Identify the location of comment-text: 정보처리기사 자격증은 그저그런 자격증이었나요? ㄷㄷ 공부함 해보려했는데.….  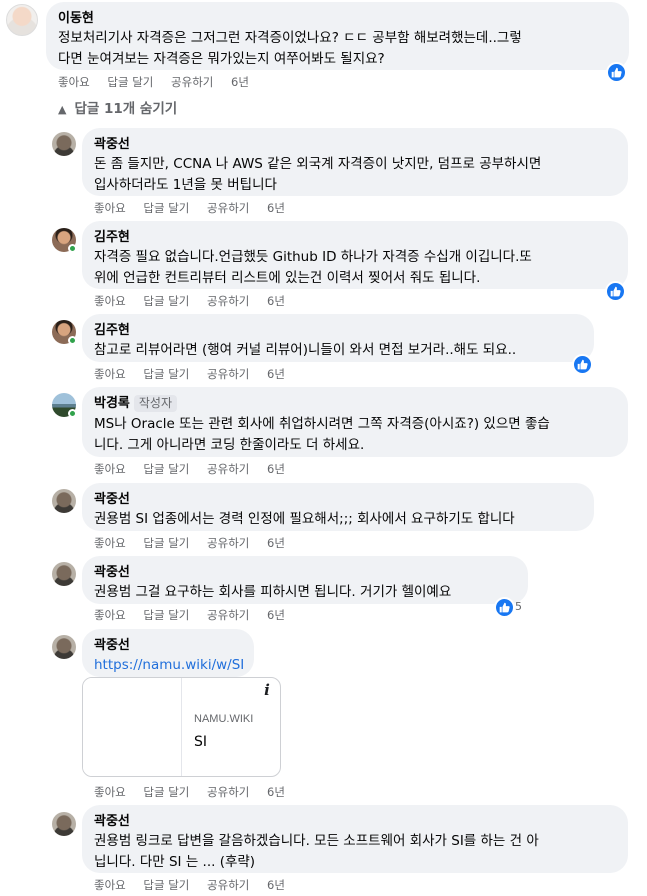
(290, 48).